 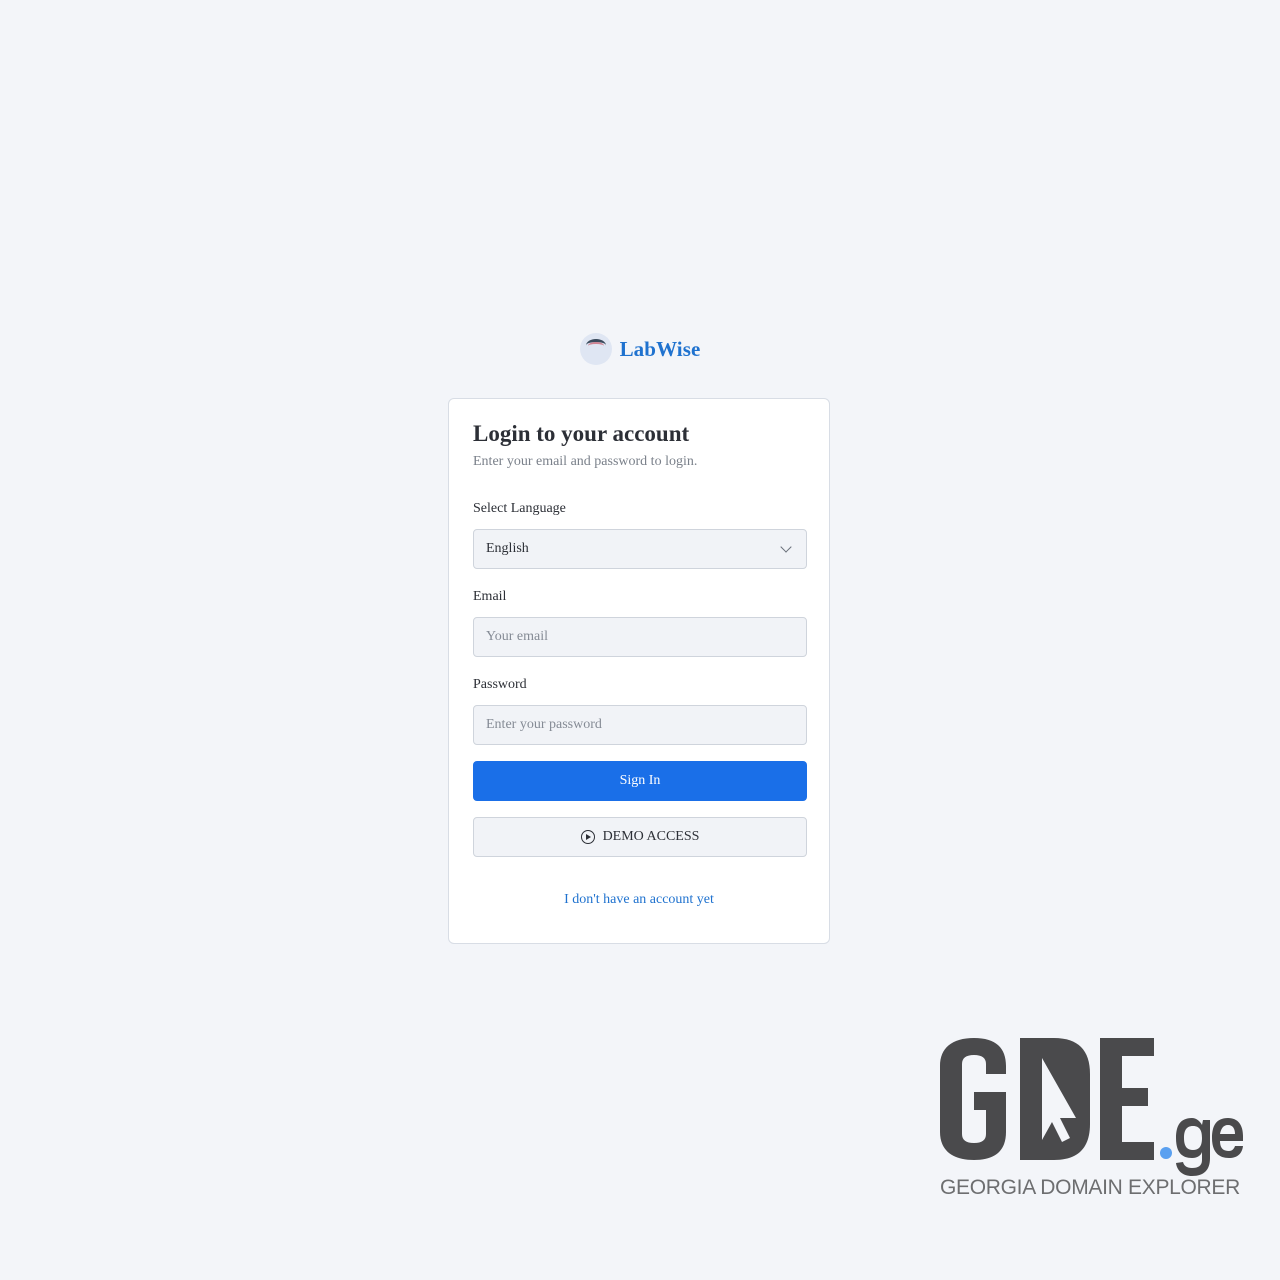 I want to click on brand-header: LabWise, so click(x=640, y=349).